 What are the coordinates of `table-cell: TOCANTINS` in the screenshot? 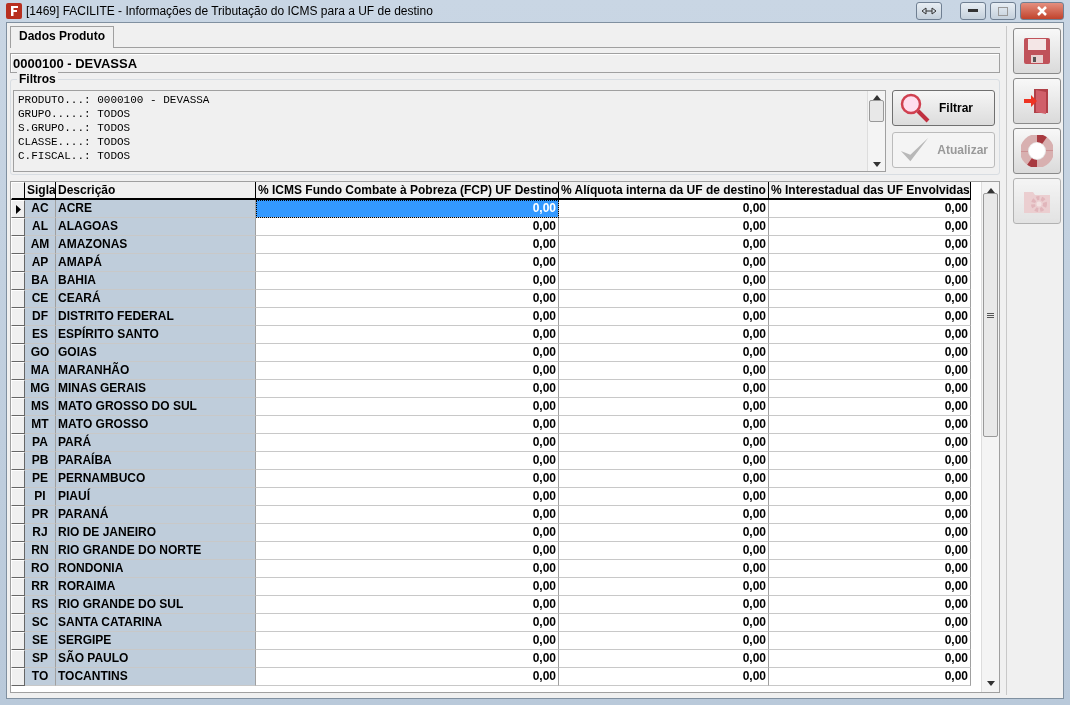 It's located at (156, 677).